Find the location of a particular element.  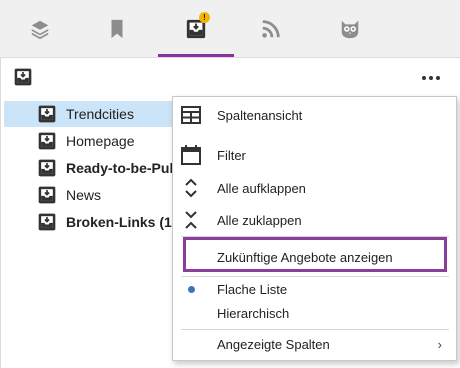

tab-layers is located at coordinates (40, 29).